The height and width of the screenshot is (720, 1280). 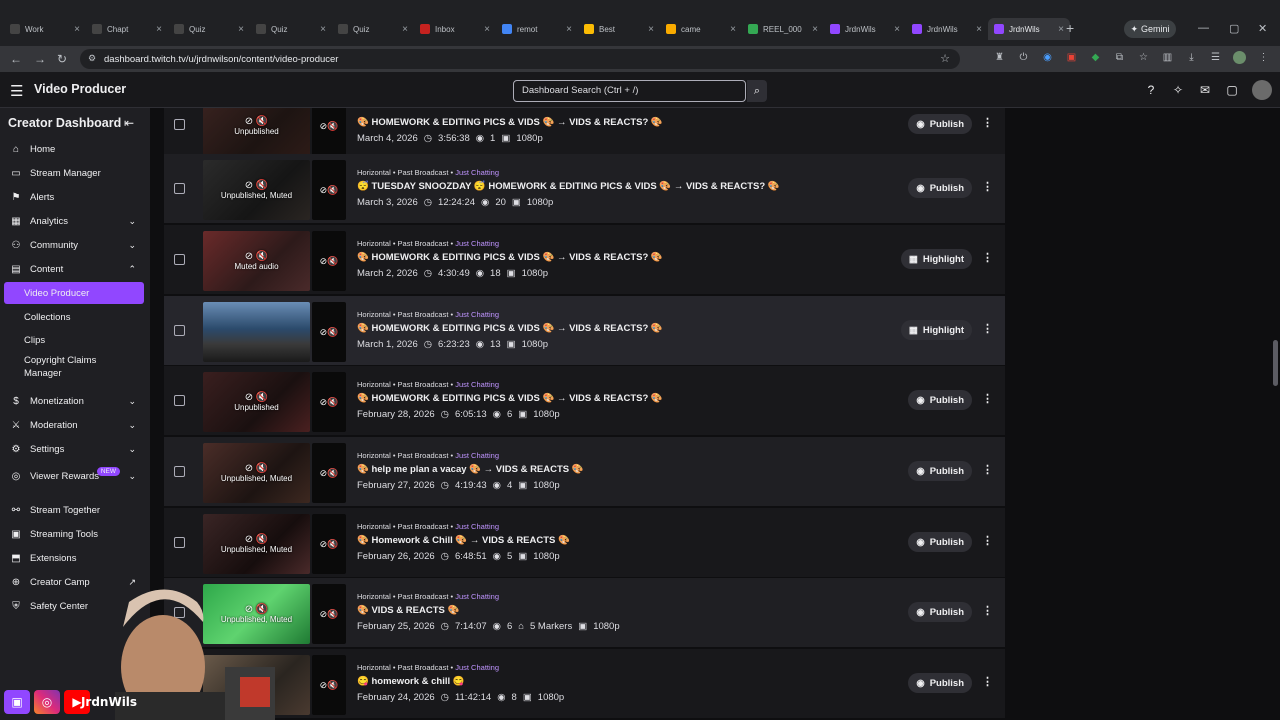 What do you see at coordinates (1167, 57) in the screenshot?
I see `sidepanel-icon: ▥` at bounding box center [1167, 57].